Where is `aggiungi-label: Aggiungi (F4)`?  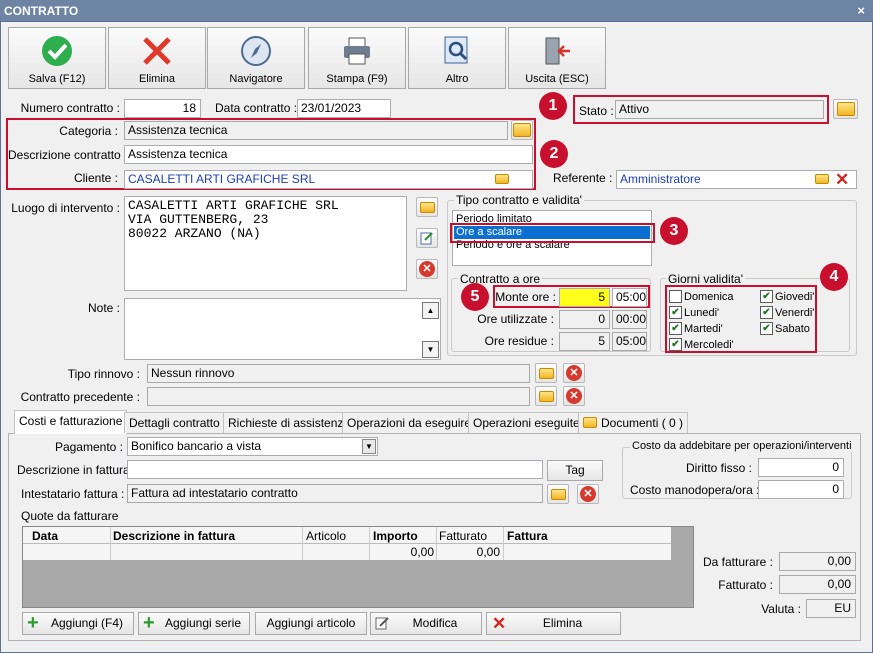 aggiungi-label: Aggiungi (F4) is located at coordinates (87, 623).